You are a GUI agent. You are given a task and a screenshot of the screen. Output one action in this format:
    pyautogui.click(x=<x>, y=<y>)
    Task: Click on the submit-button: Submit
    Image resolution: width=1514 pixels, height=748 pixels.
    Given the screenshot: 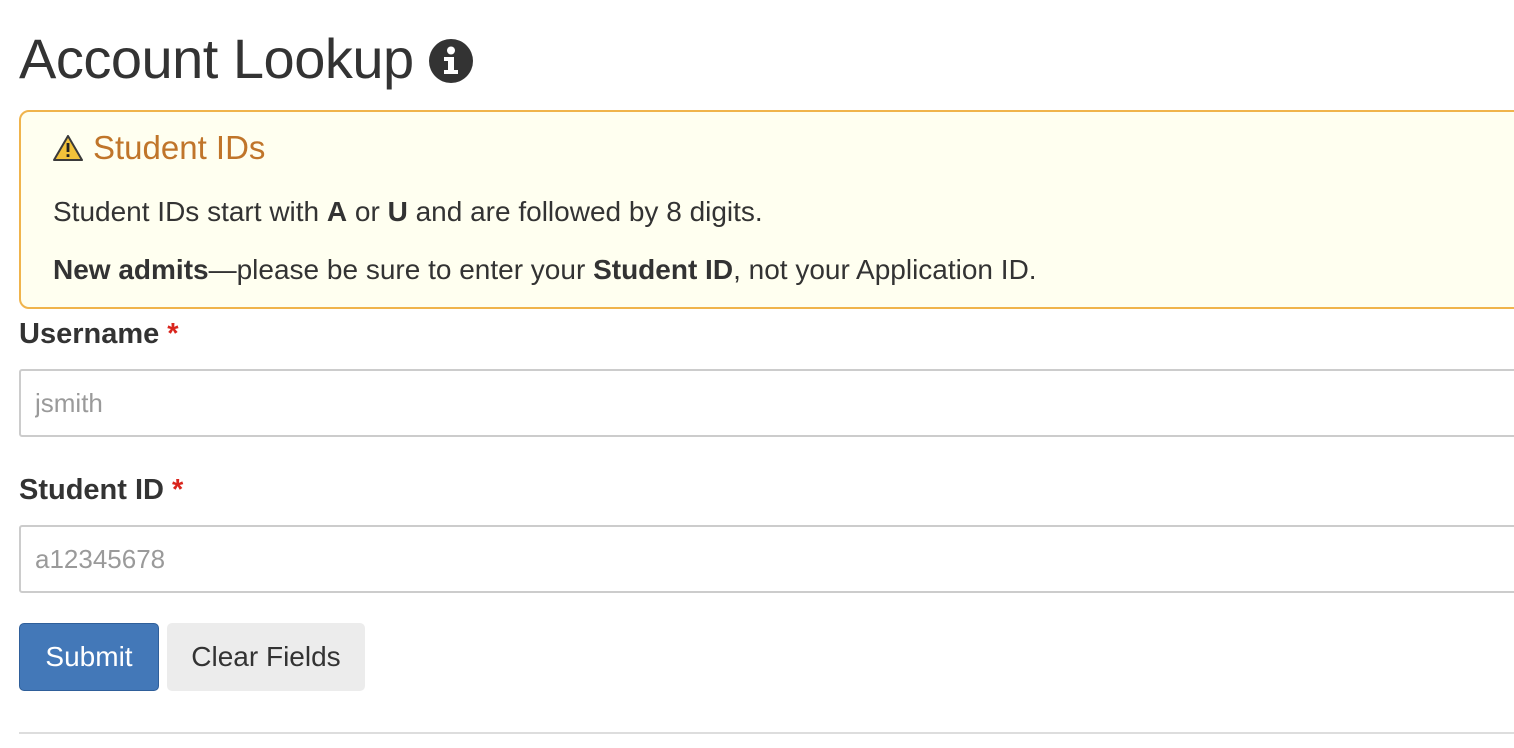 What is the action you would take?
    pyautogui.click(x=89, y=657)
    